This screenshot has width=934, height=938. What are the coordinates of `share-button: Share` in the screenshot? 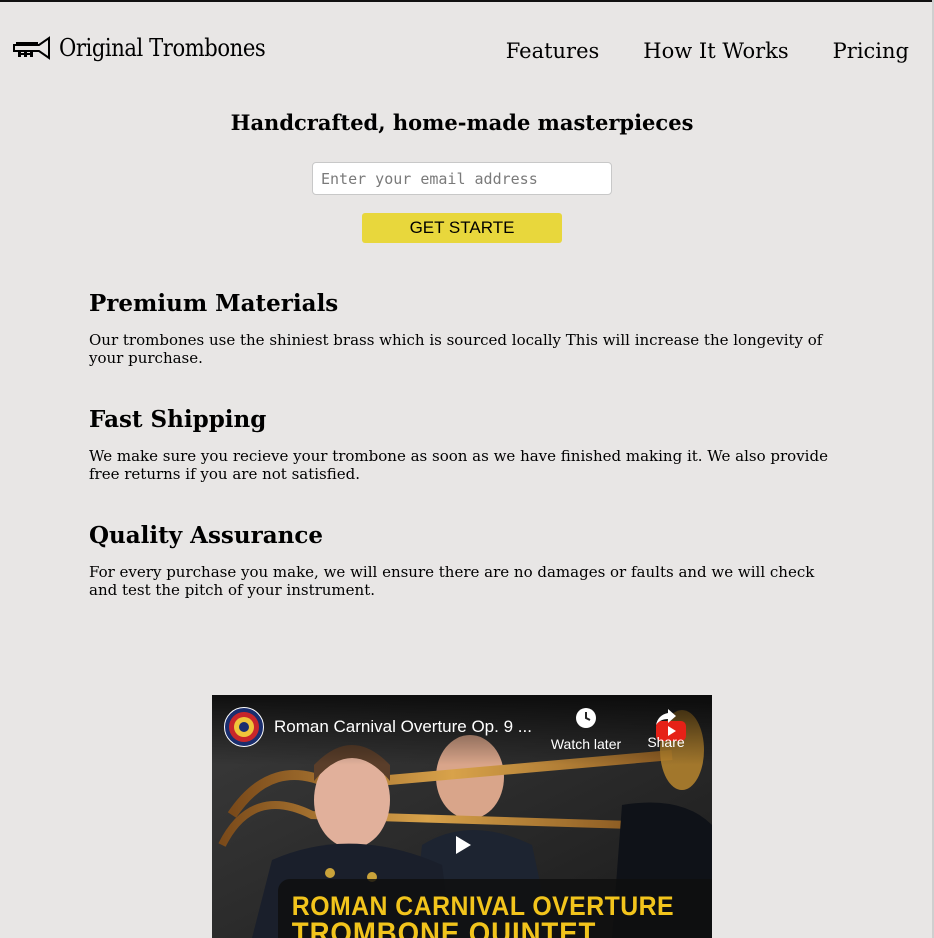 It's located at (666, 728).